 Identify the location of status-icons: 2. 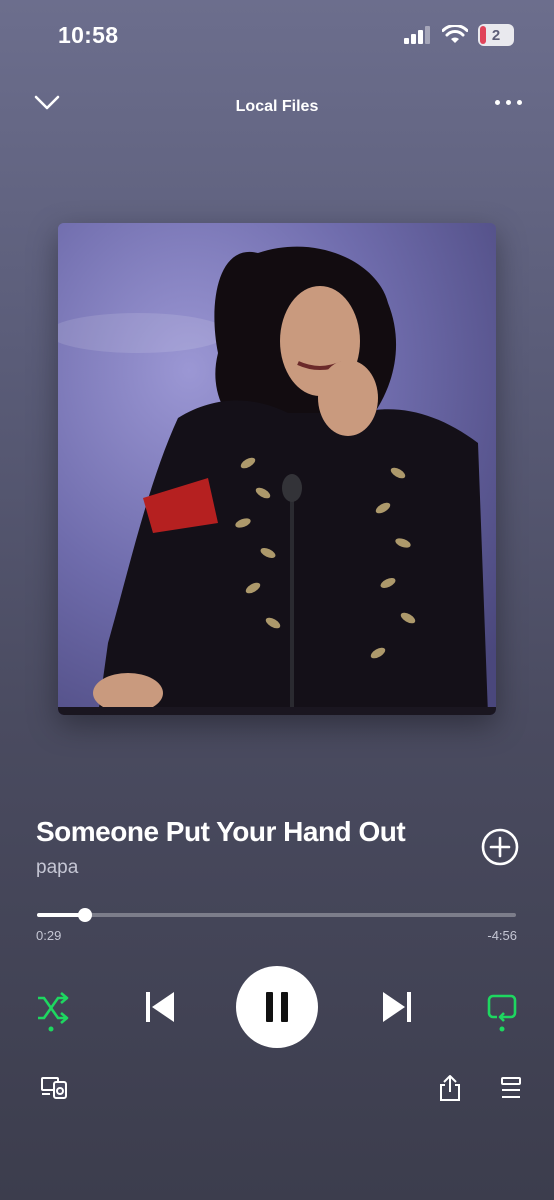
(459, 35).